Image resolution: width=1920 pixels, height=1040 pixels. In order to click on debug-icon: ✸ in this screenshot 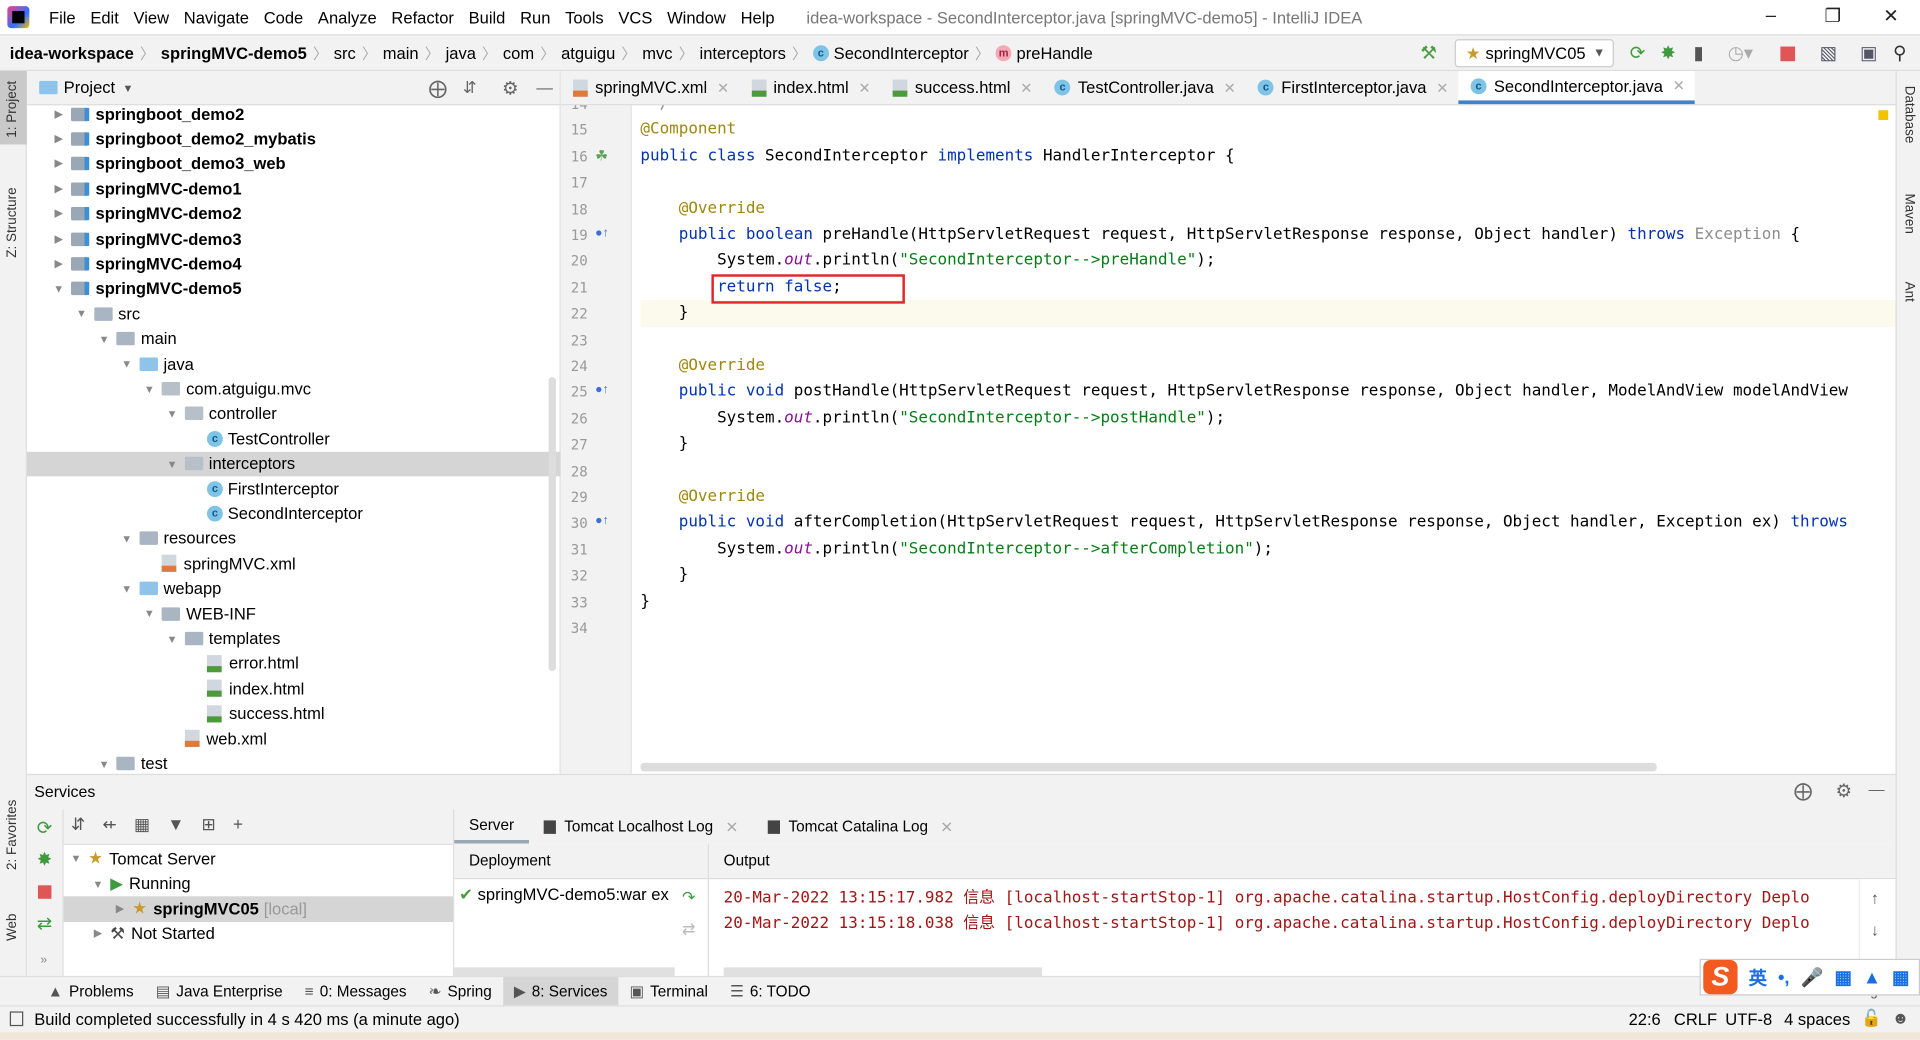, I will do `click(1667, 53)`.